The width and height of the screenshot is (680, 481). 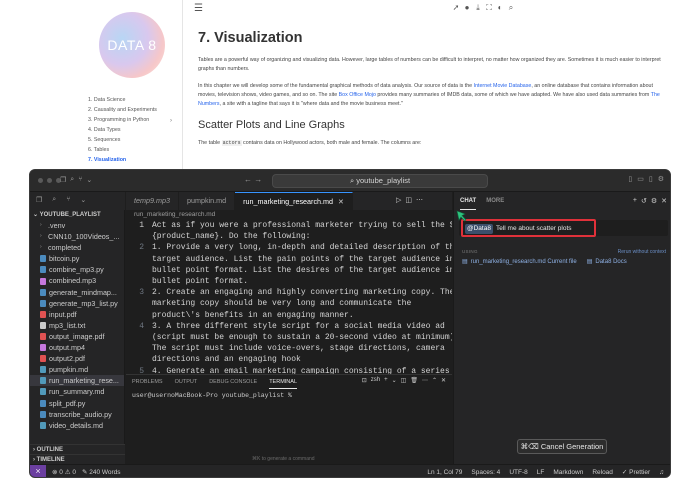 I want to click on toc-item: 2. Causality and Experiments, so click(x=122, y=110).